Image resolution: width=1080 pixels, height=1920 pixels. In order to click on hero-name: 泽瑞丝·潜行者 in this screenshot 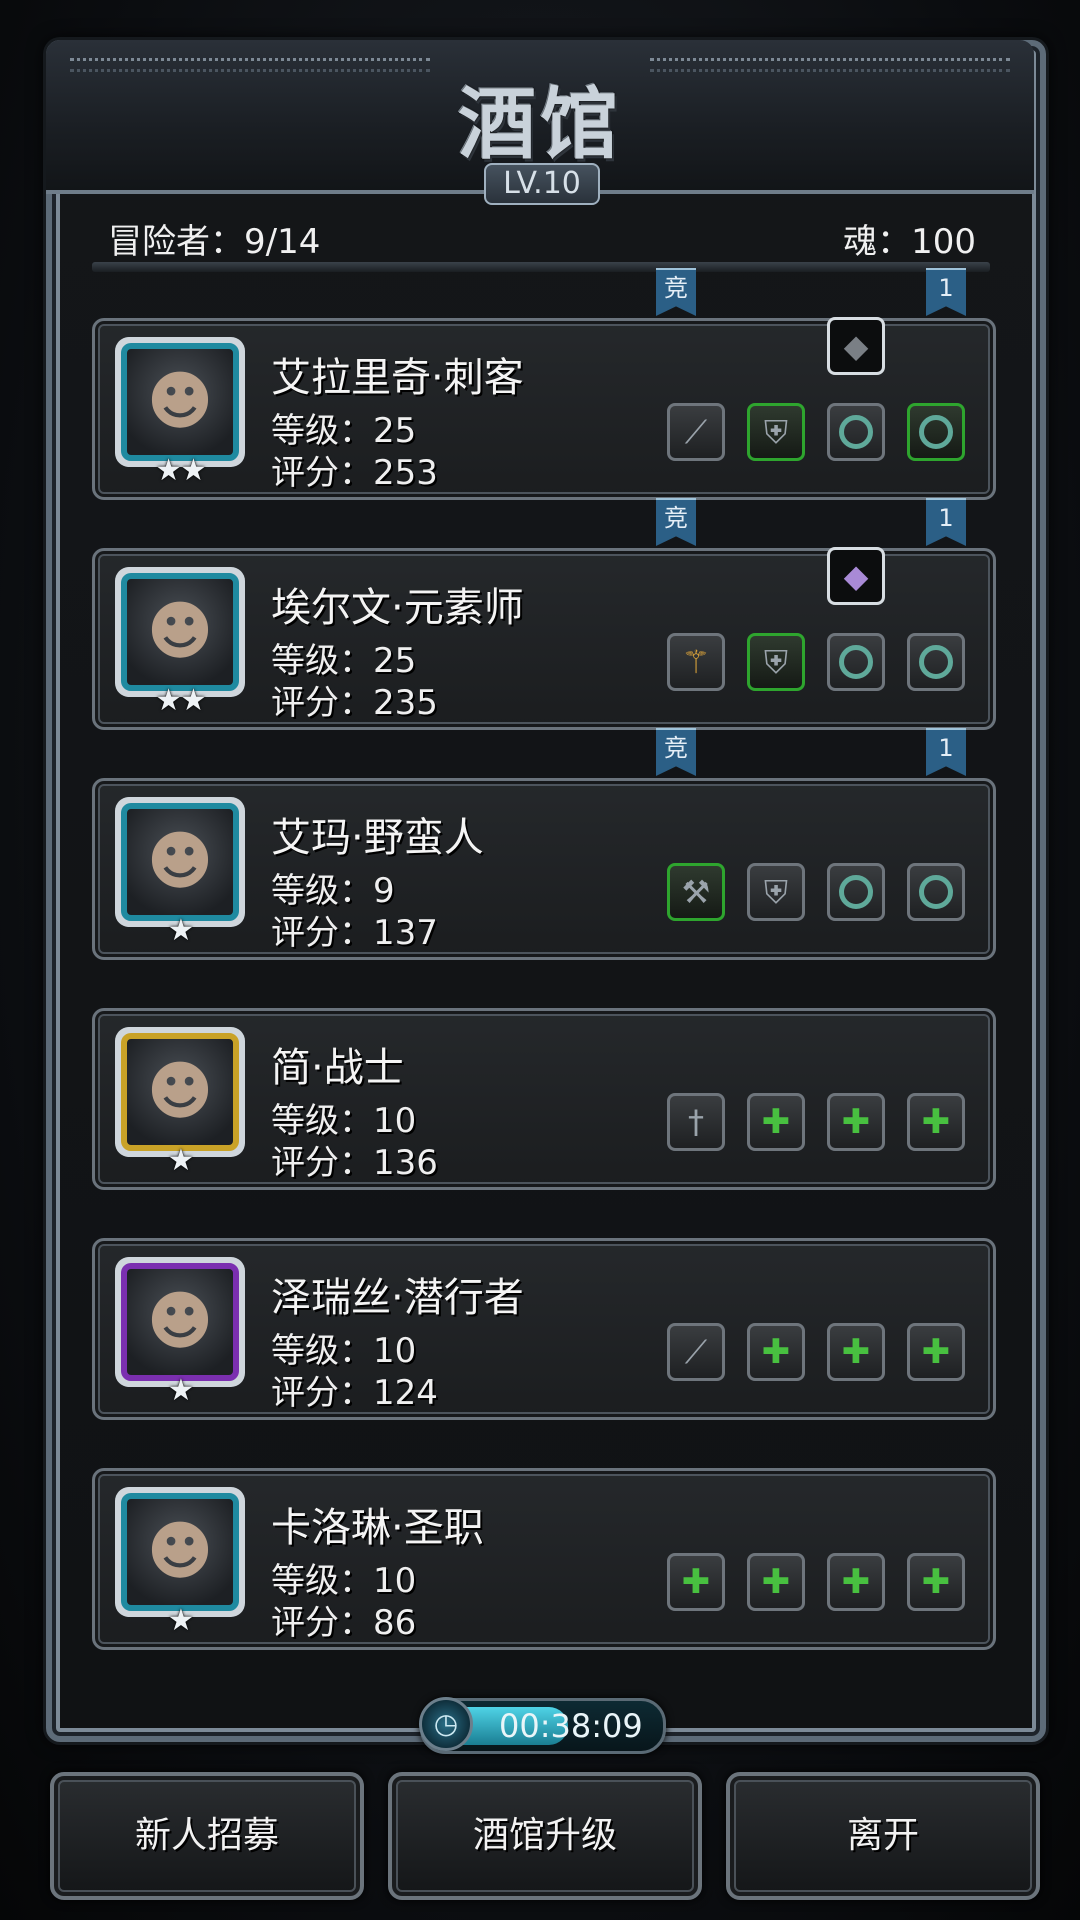, I will do `click(397, 1298)`.